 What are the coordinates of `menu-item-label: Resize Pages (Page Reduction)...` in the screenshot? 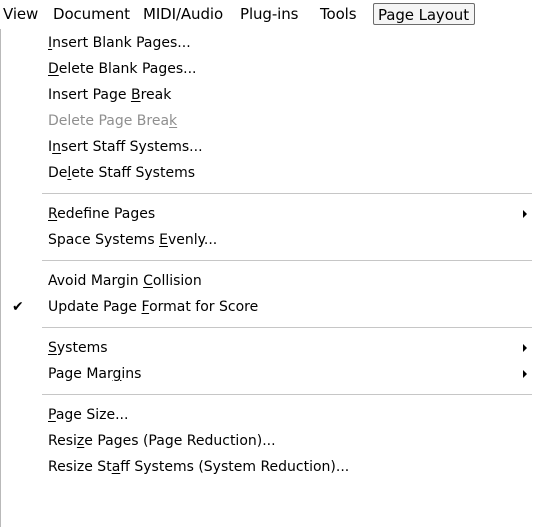 It's located at (162, 441).